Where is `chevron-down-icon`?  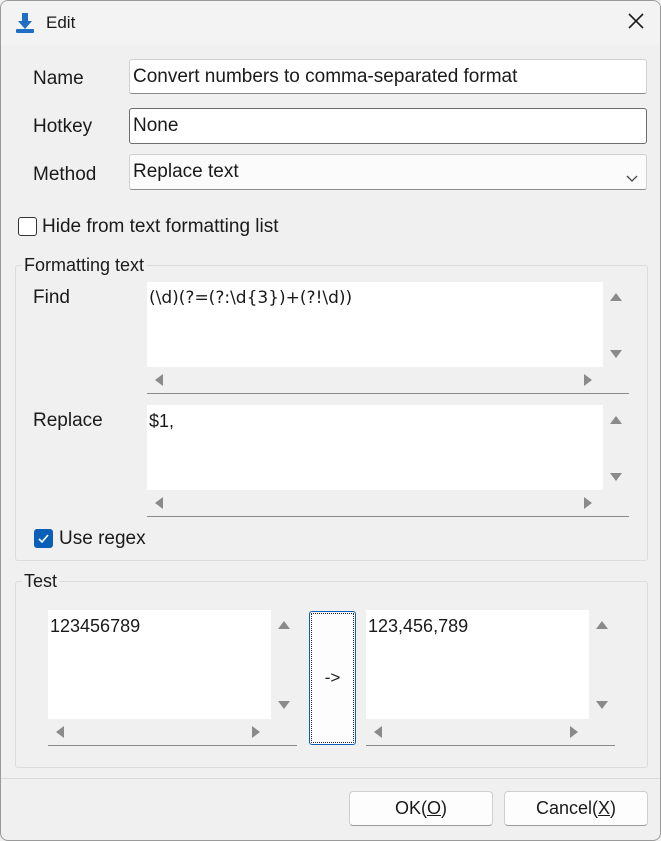
chevron-down-icon is located at coordinates (632, 178).